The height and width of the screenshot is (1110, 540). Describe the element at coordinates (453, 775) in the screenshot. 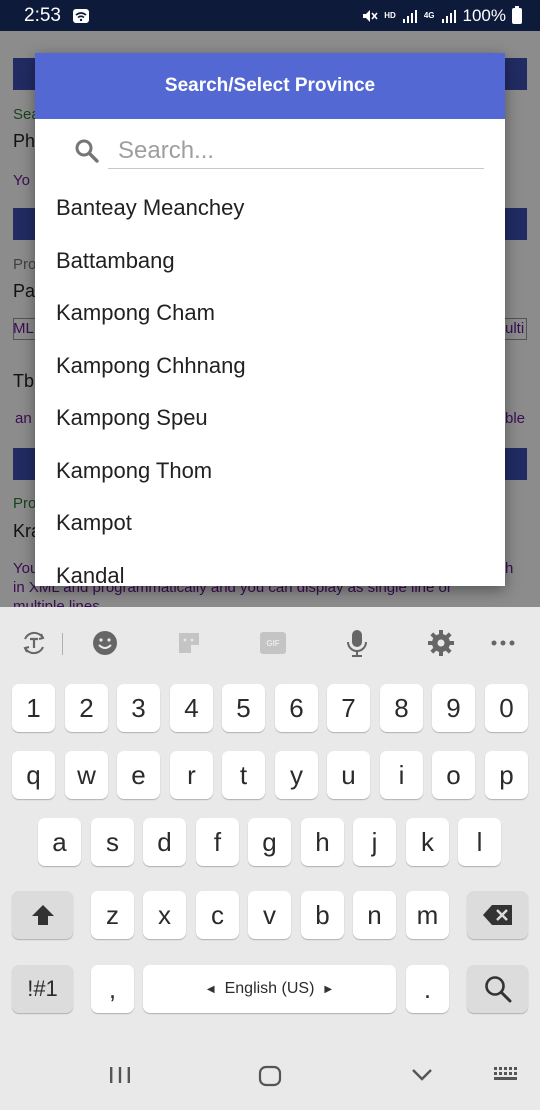

I see `key-o: o` at that location.